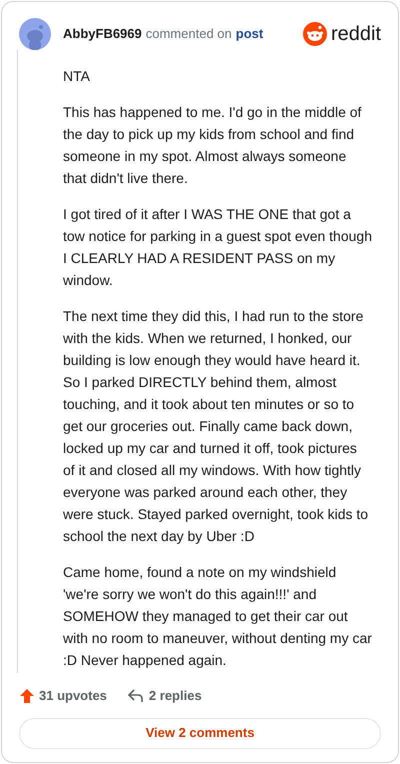  Describe the element at coordinates (314, 34) in the screenshot. I see `reddit-logo-icon` at that location.